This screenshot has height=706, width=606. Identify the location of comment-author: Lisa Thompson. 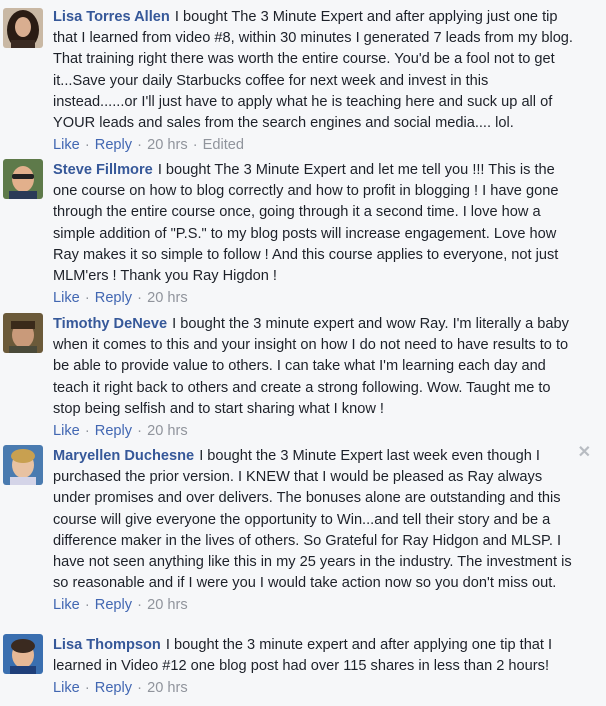
(107, 645).